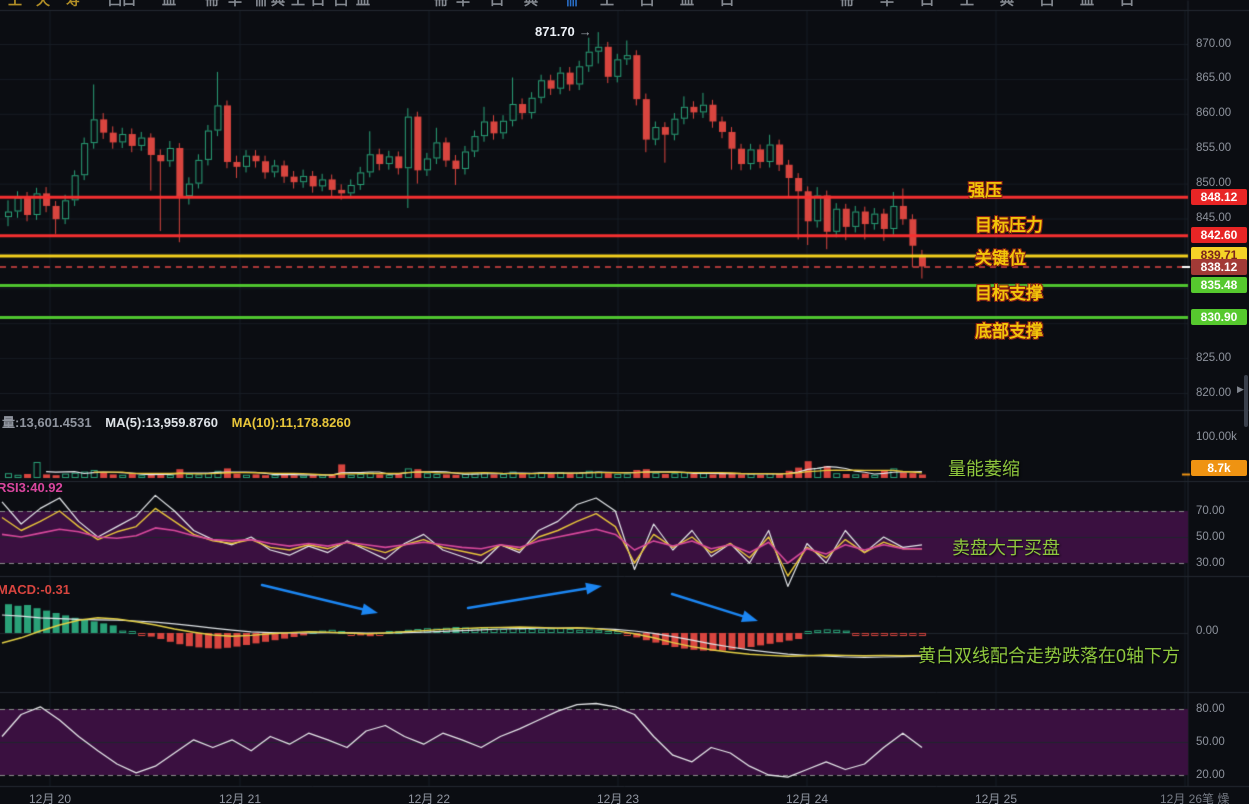  What do you see at coordinates (1009, 226) in the screenshot?
I see `chart-text-annotation: 目标压力` at bounding box center [1009, 226].